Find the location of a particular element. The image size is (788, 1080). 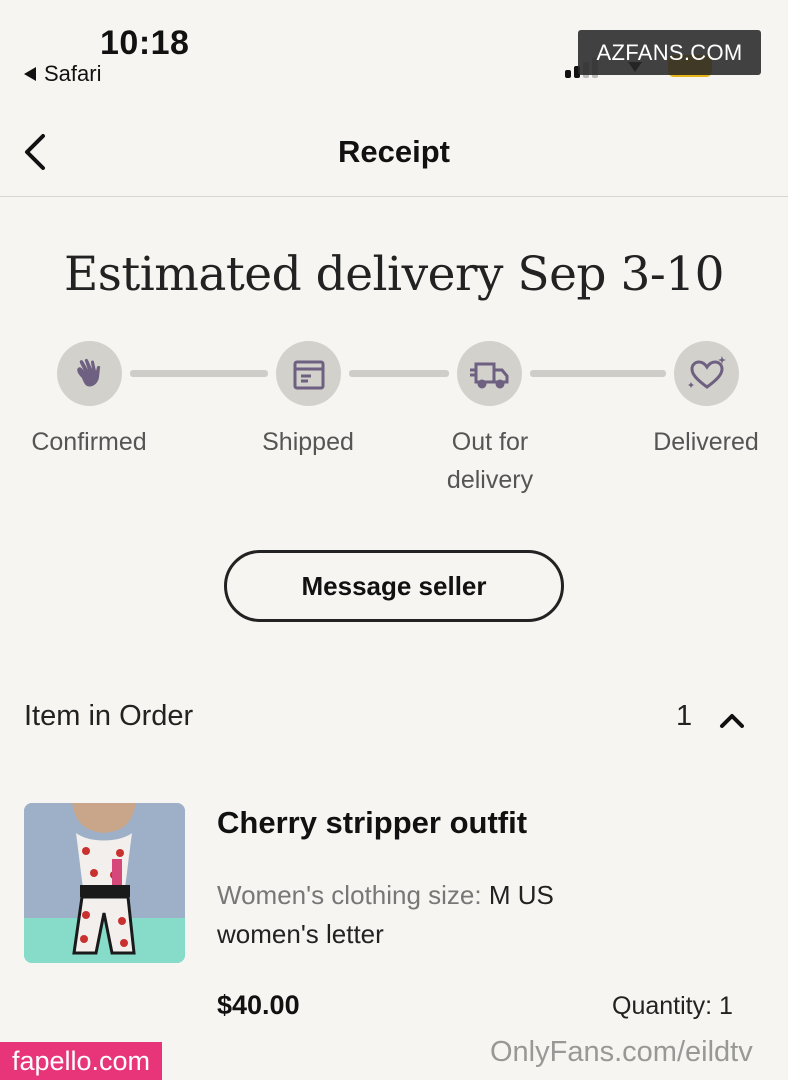

hand-wave-icon is located at coordinates (89, 373).